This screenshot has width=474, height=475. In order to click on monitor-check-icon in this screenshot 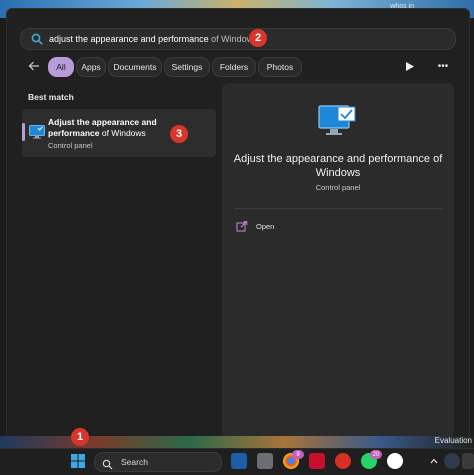, I will do `click(37, 132)`.